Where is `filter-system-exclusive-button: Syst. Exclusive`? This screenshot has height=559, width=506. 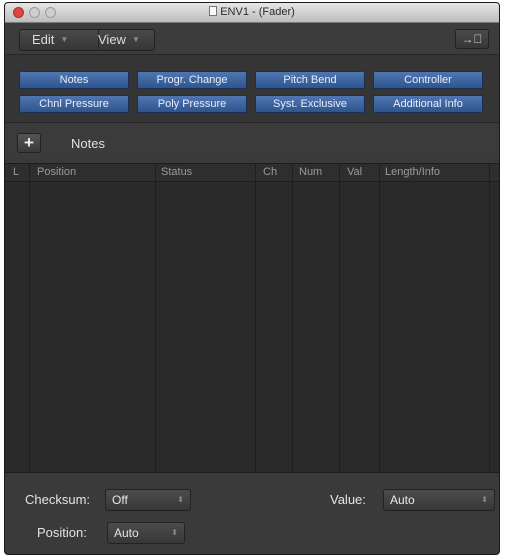 filter-system-exclusive-button: Syst. Exclusive is located at coordinates (310, 104).